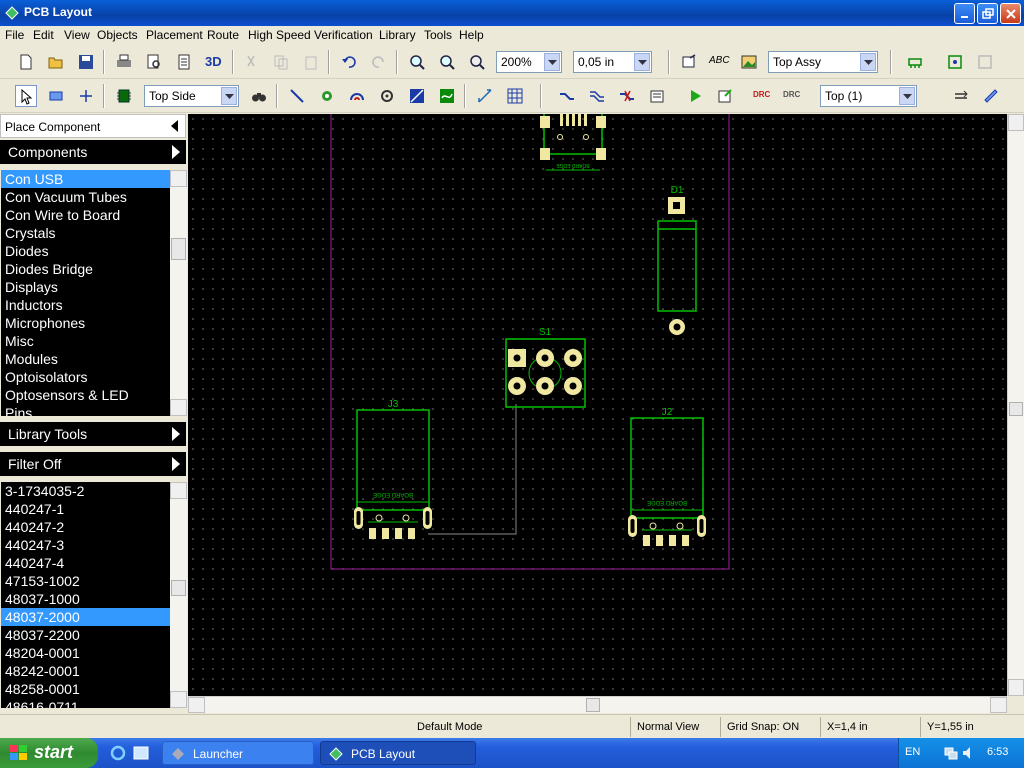 This screenshot has width=1024, height=768. Describe the element at coordinates (56, 96) in the screenshot. I see `select-area-icon` at that location.